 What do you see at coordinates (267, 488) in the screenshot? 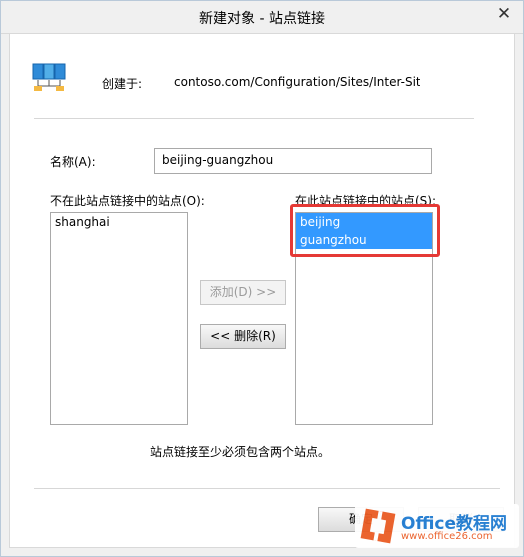
I see `bottom-separator` at bounding box center [267, 488].